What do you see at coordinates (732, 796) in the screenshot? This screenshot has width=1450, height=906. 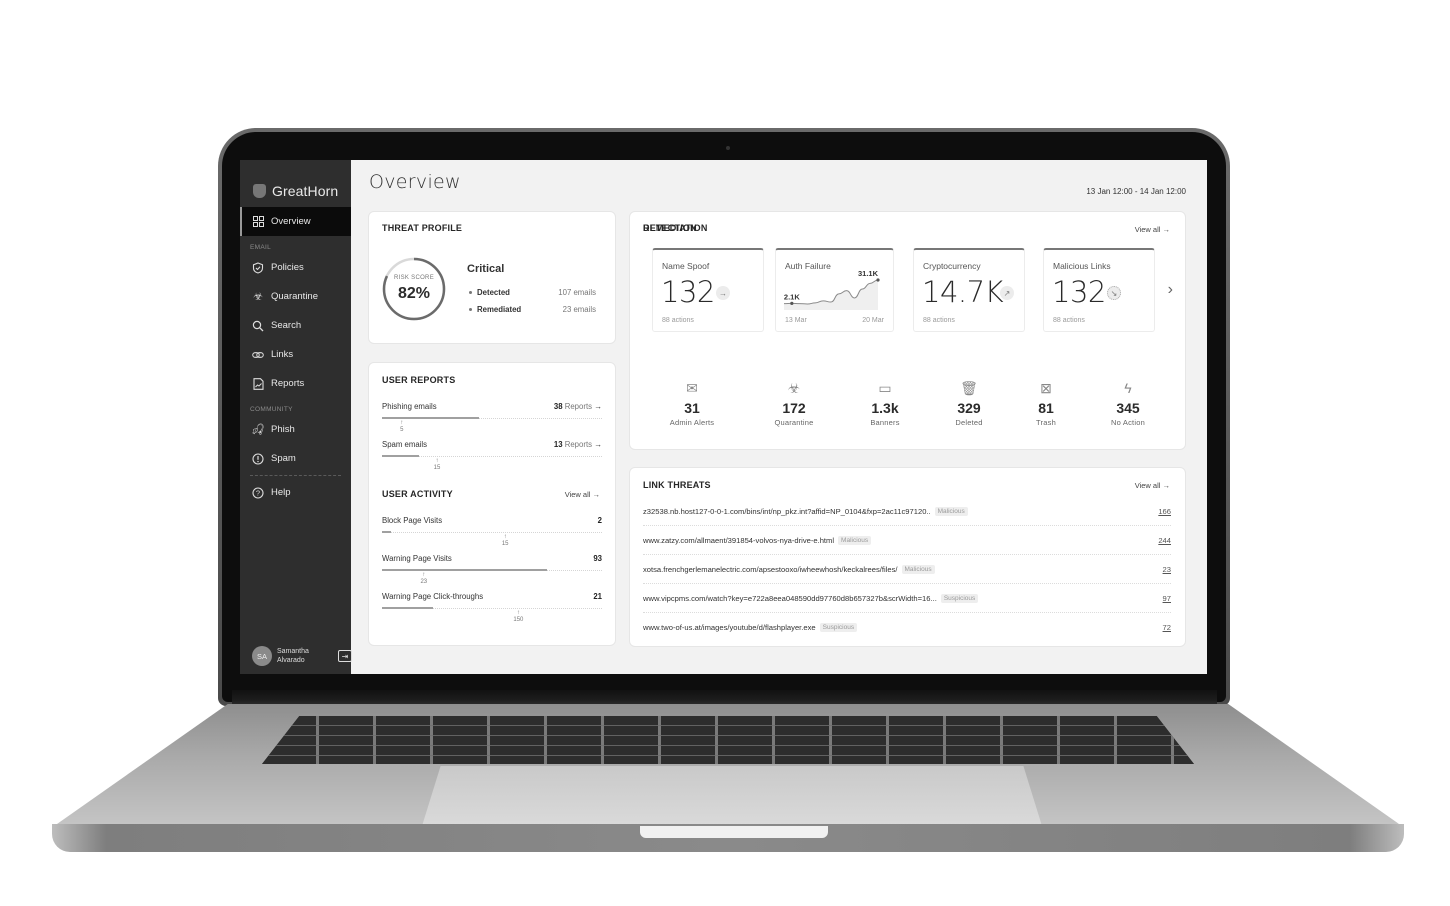 I see `trackpad` at bounding box center [732, 796].